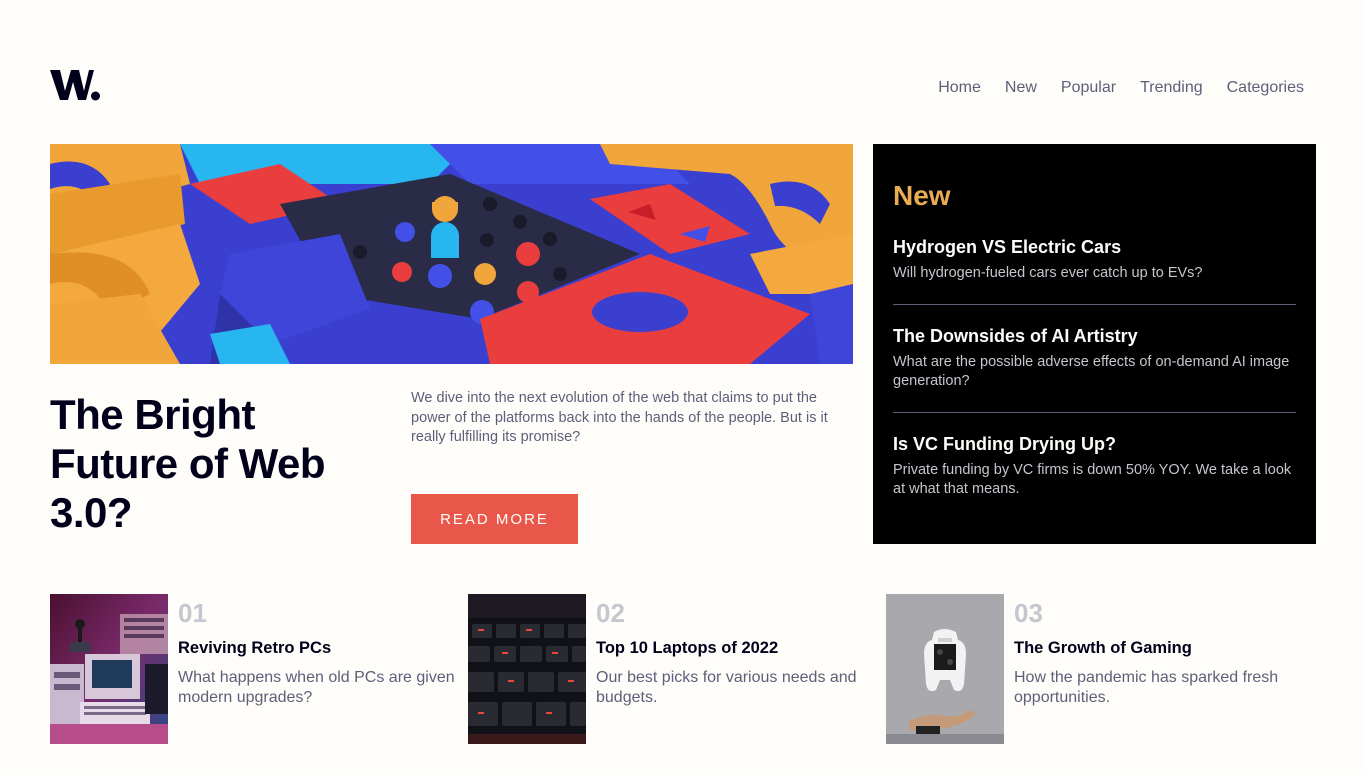 The height and width of the screenshot is (774, 1366). What do you see at coordinates (494, 519) in the screenshot?
I see `read-more-button: READ MORE` at bounding box center [494, 519].